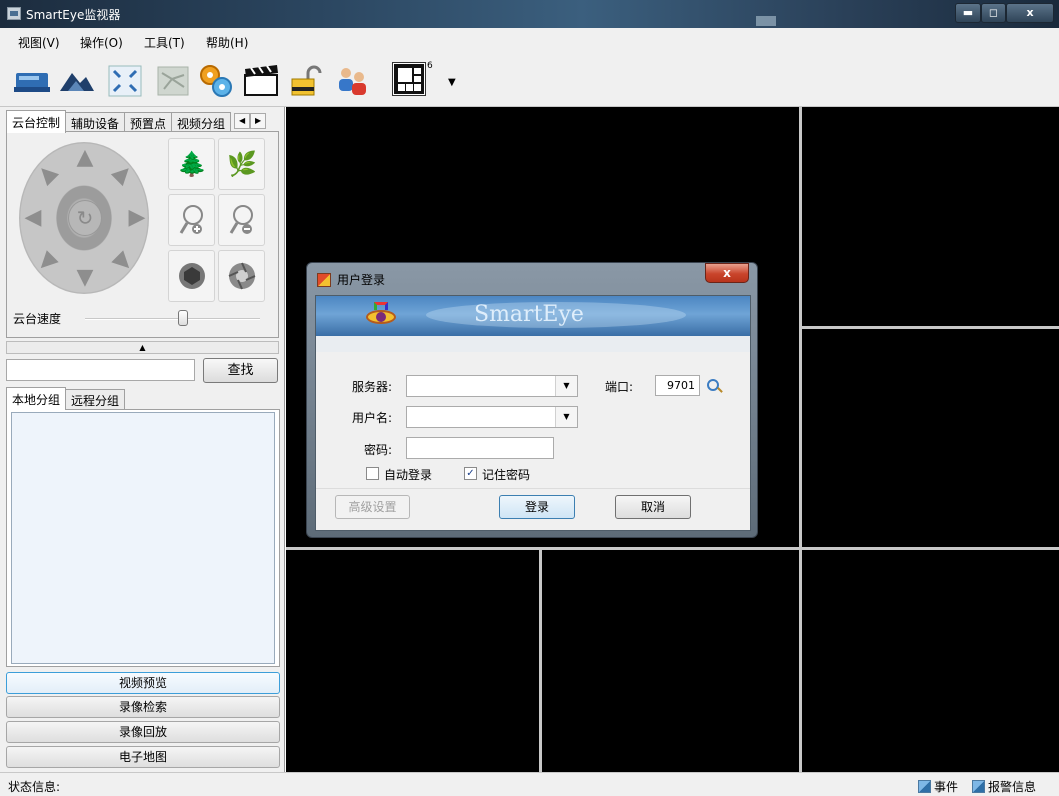  What do you see at coordinates (529, 14) in the screenshot?
I see `title-bar: SmartEye监视器 ▬ ◻ x` at bounding box center [529, 14].